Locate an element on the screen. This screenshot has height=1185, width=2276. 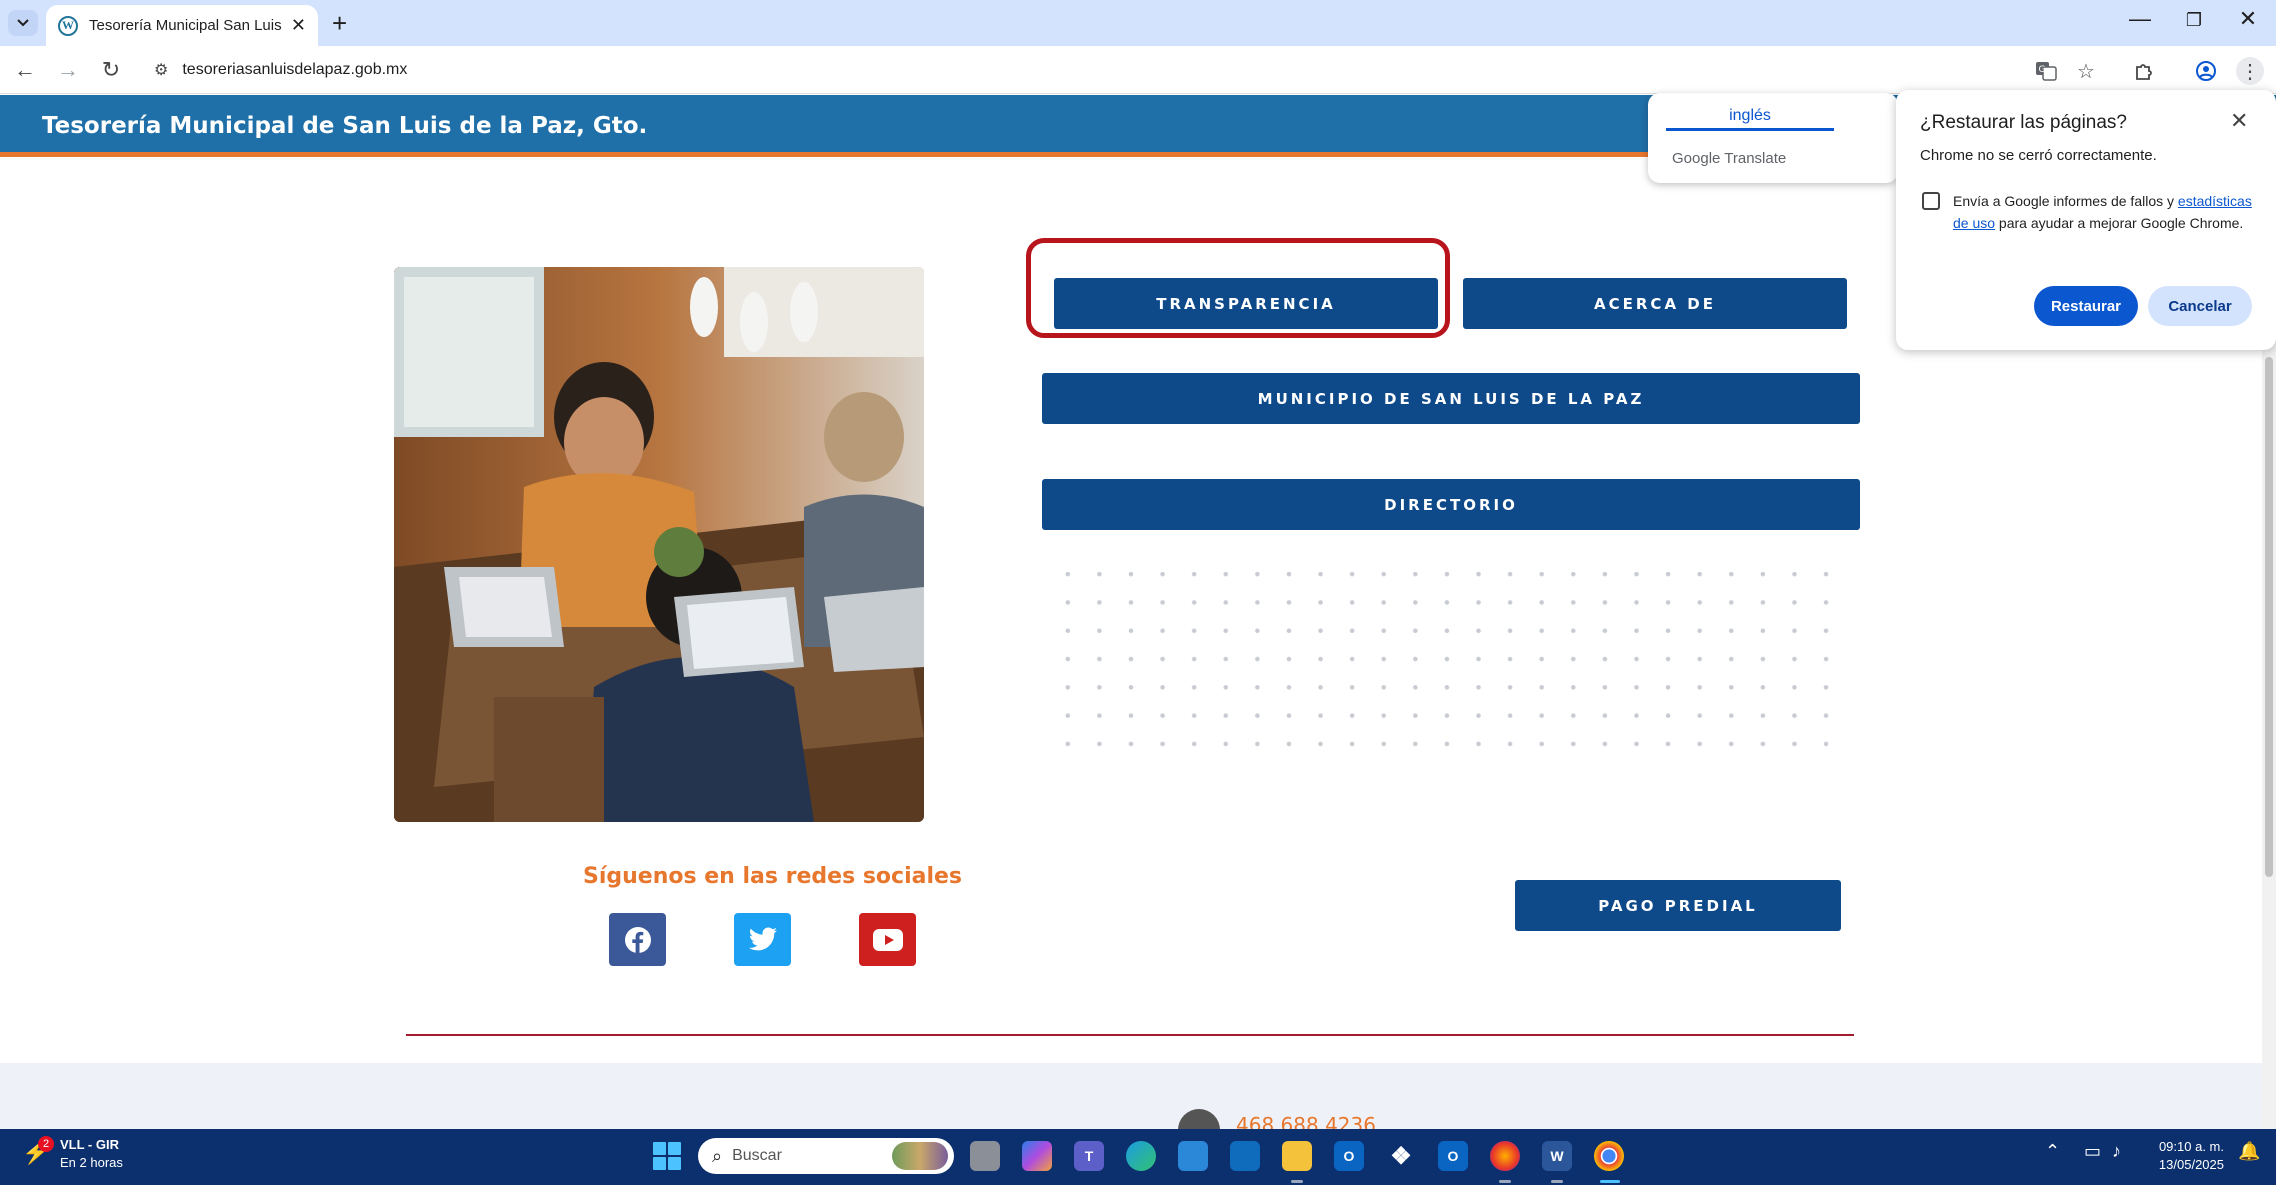
chevron-up-icon: ⌃ is located at coordinates (2052, 1151).